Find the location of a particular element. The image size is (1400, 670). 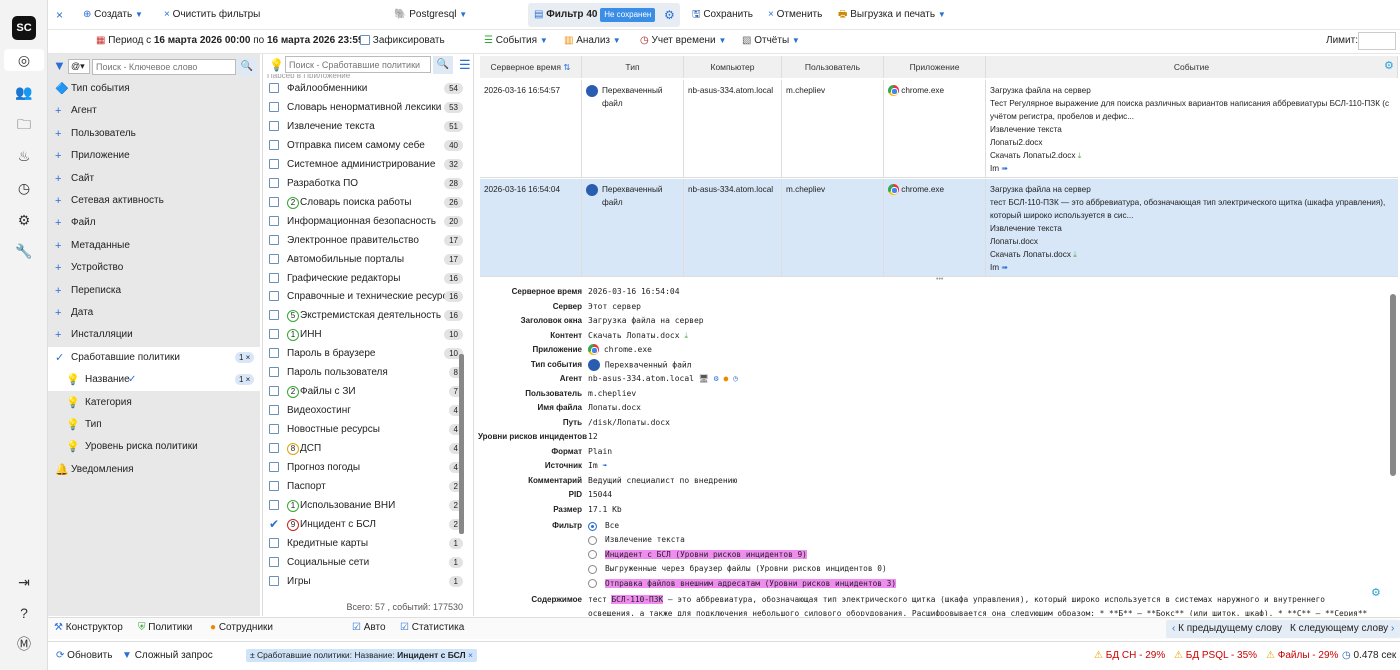

tree-item: 💡 Тип is located at coordinates (154, 425).